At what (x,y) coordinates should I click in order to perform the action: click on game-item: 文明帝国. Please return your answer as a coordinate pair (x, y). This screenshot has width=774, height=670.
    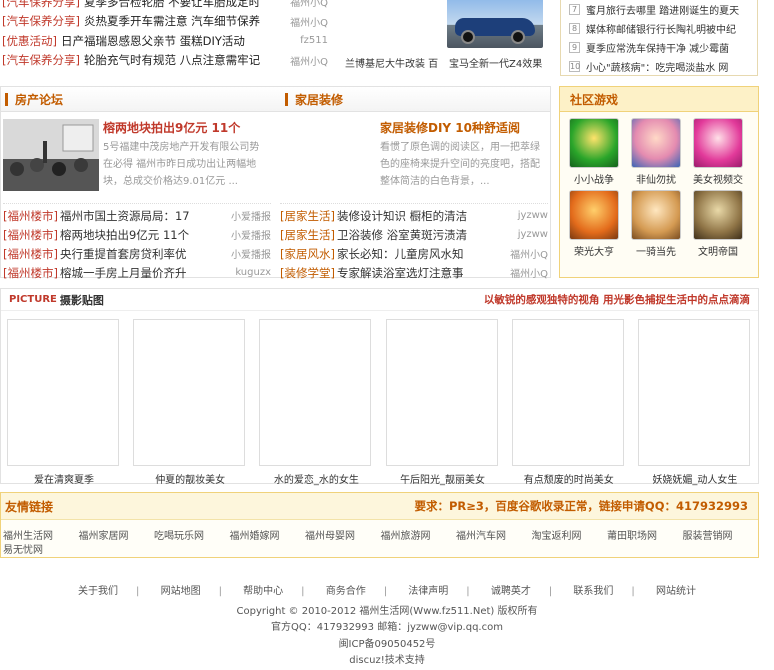
    Looking at the image, I should click on (718, 224).